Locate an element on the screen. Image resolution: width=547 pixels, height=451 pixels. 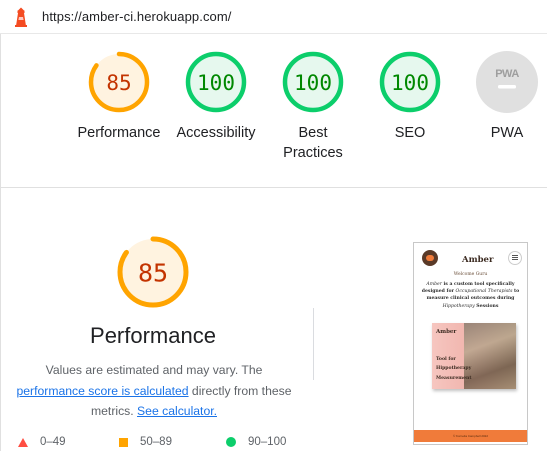
accessibility-score-ring: 100 is located at coordinates (216, 82).